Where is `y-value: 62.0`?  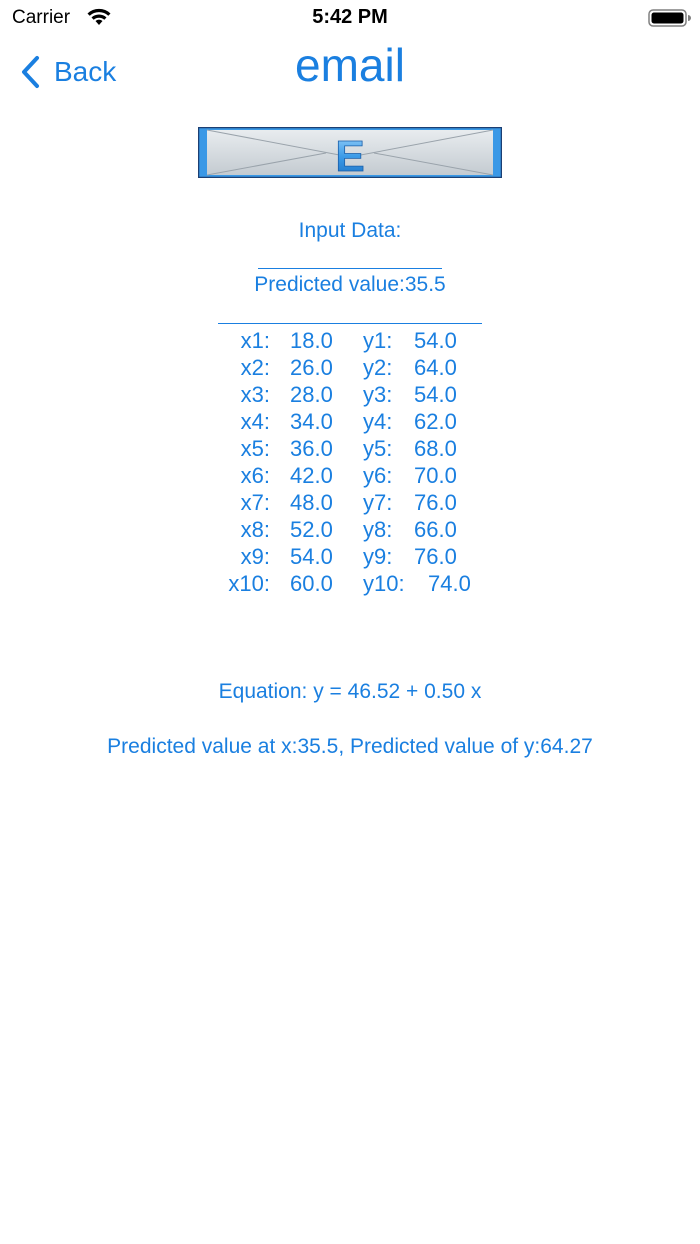 y-value: 62.0 is located at coordinates (435, 421).